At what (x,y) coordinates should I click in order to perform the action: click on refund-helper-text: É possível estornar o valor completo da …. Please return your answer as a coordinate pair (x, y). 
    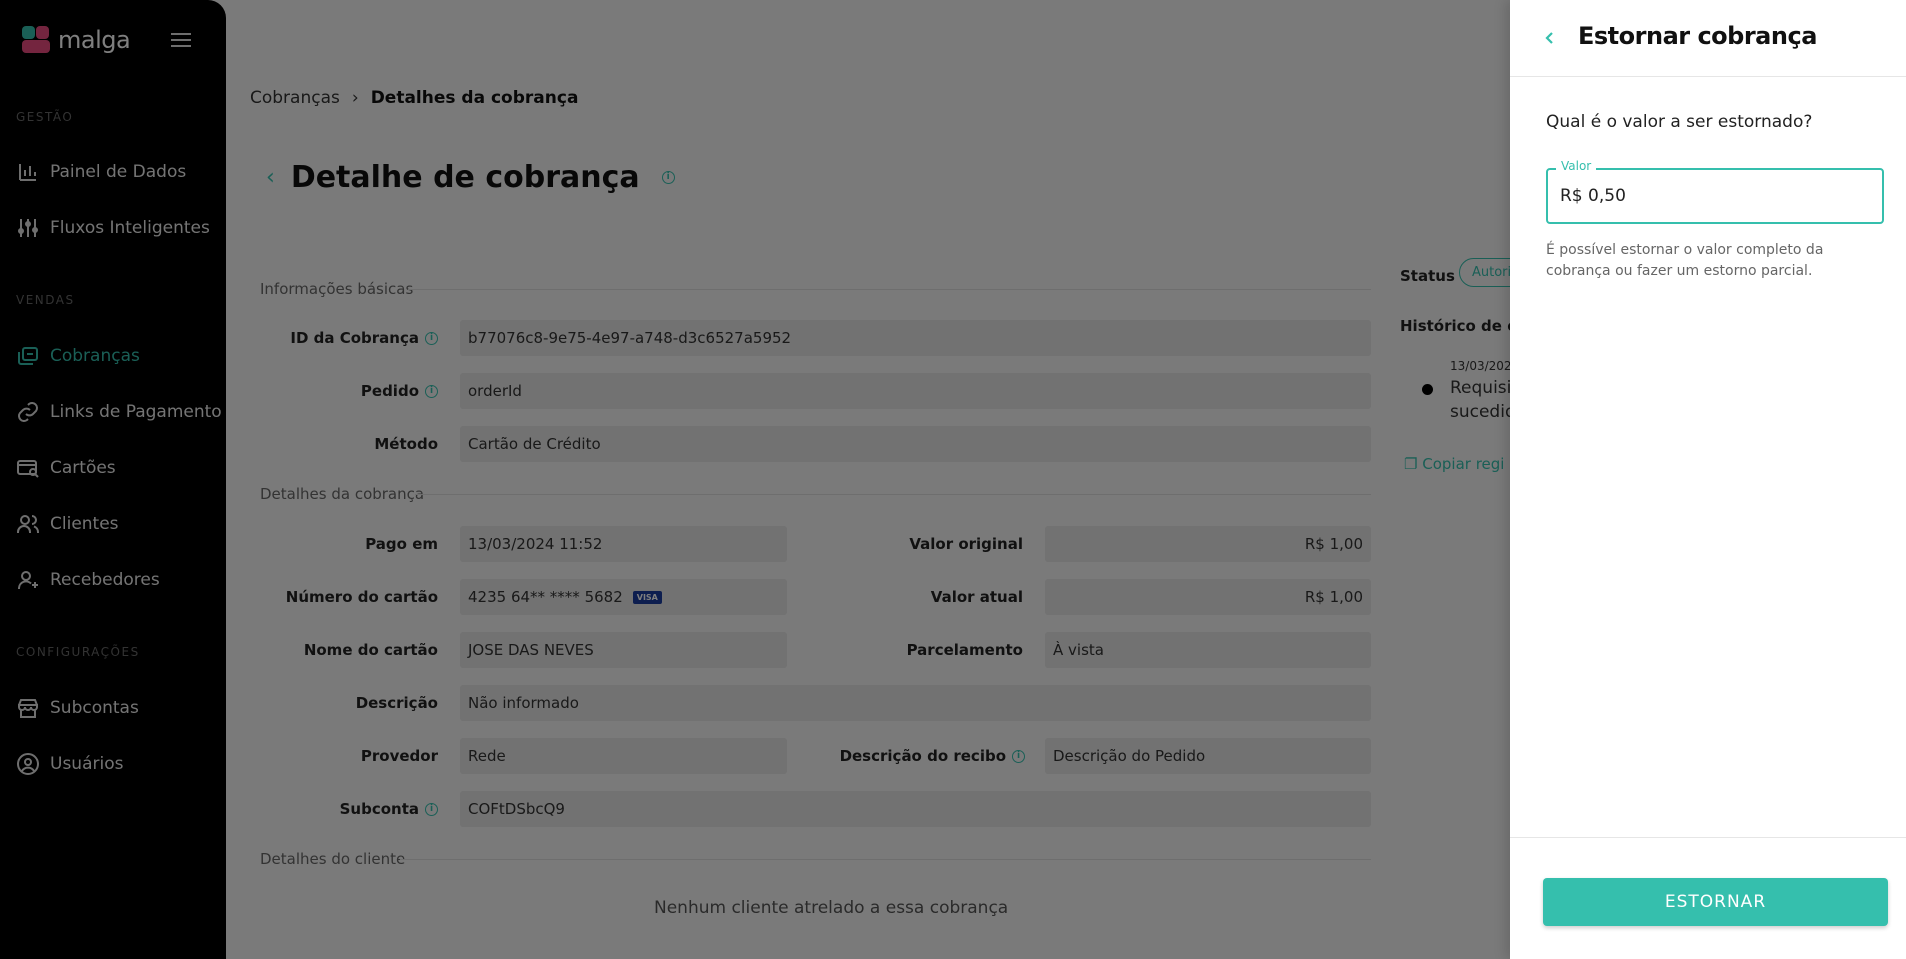
    Looking at the image, I should click on (1685, 260).